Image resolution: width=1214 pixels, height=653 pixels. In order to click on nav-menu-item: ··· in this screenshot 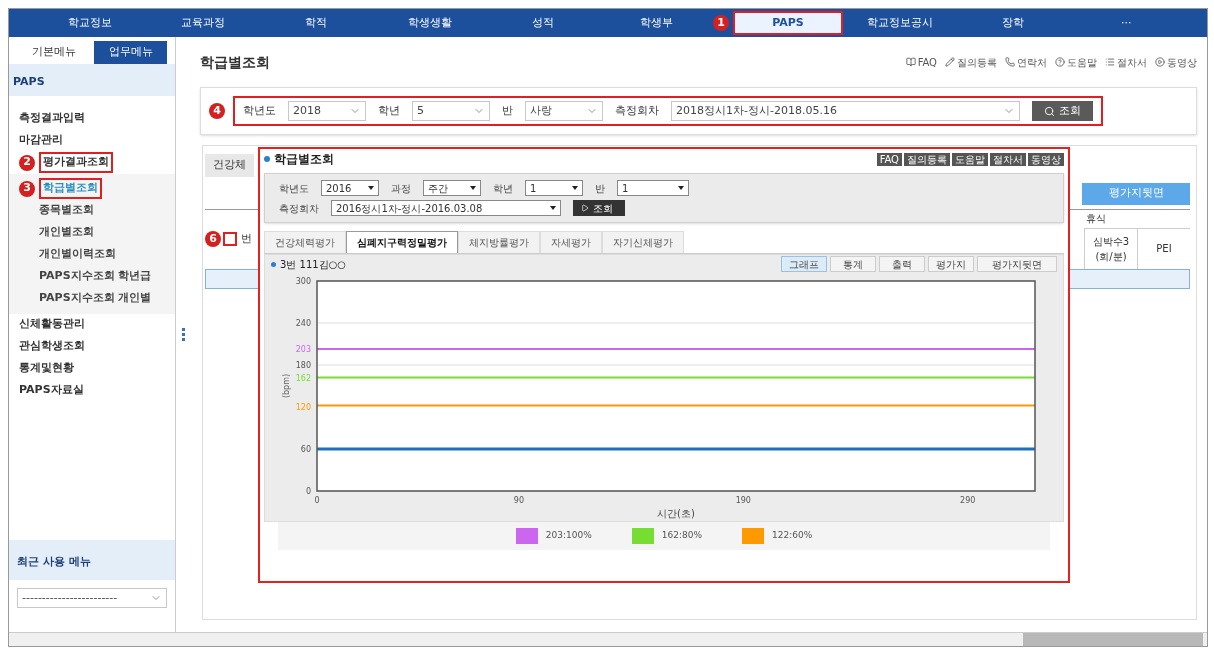, I will do `click(1126, 23)`.